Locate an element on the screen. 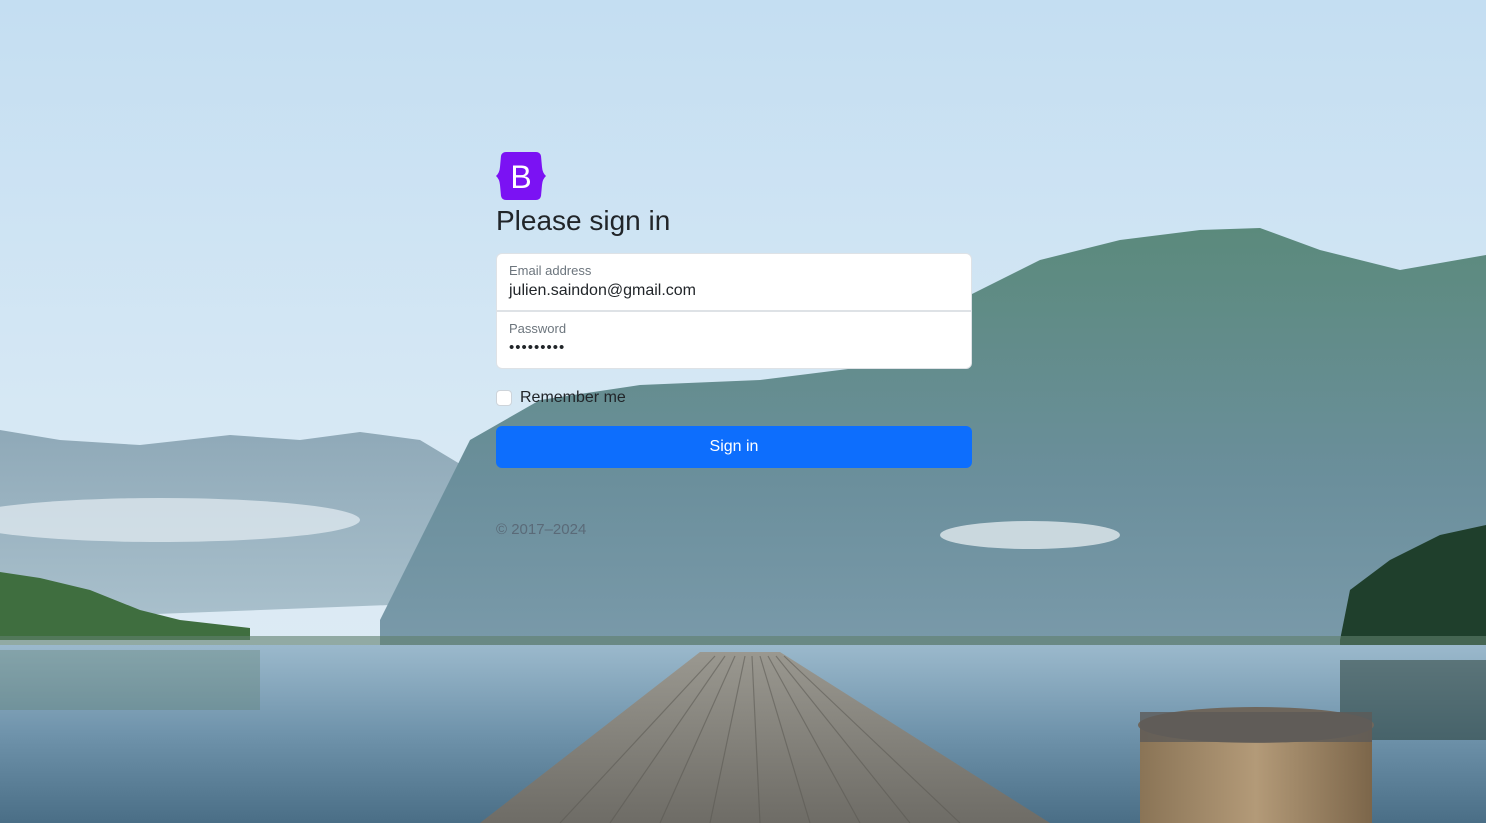  remember-me-checkbox is located at coordinates (504, 398).